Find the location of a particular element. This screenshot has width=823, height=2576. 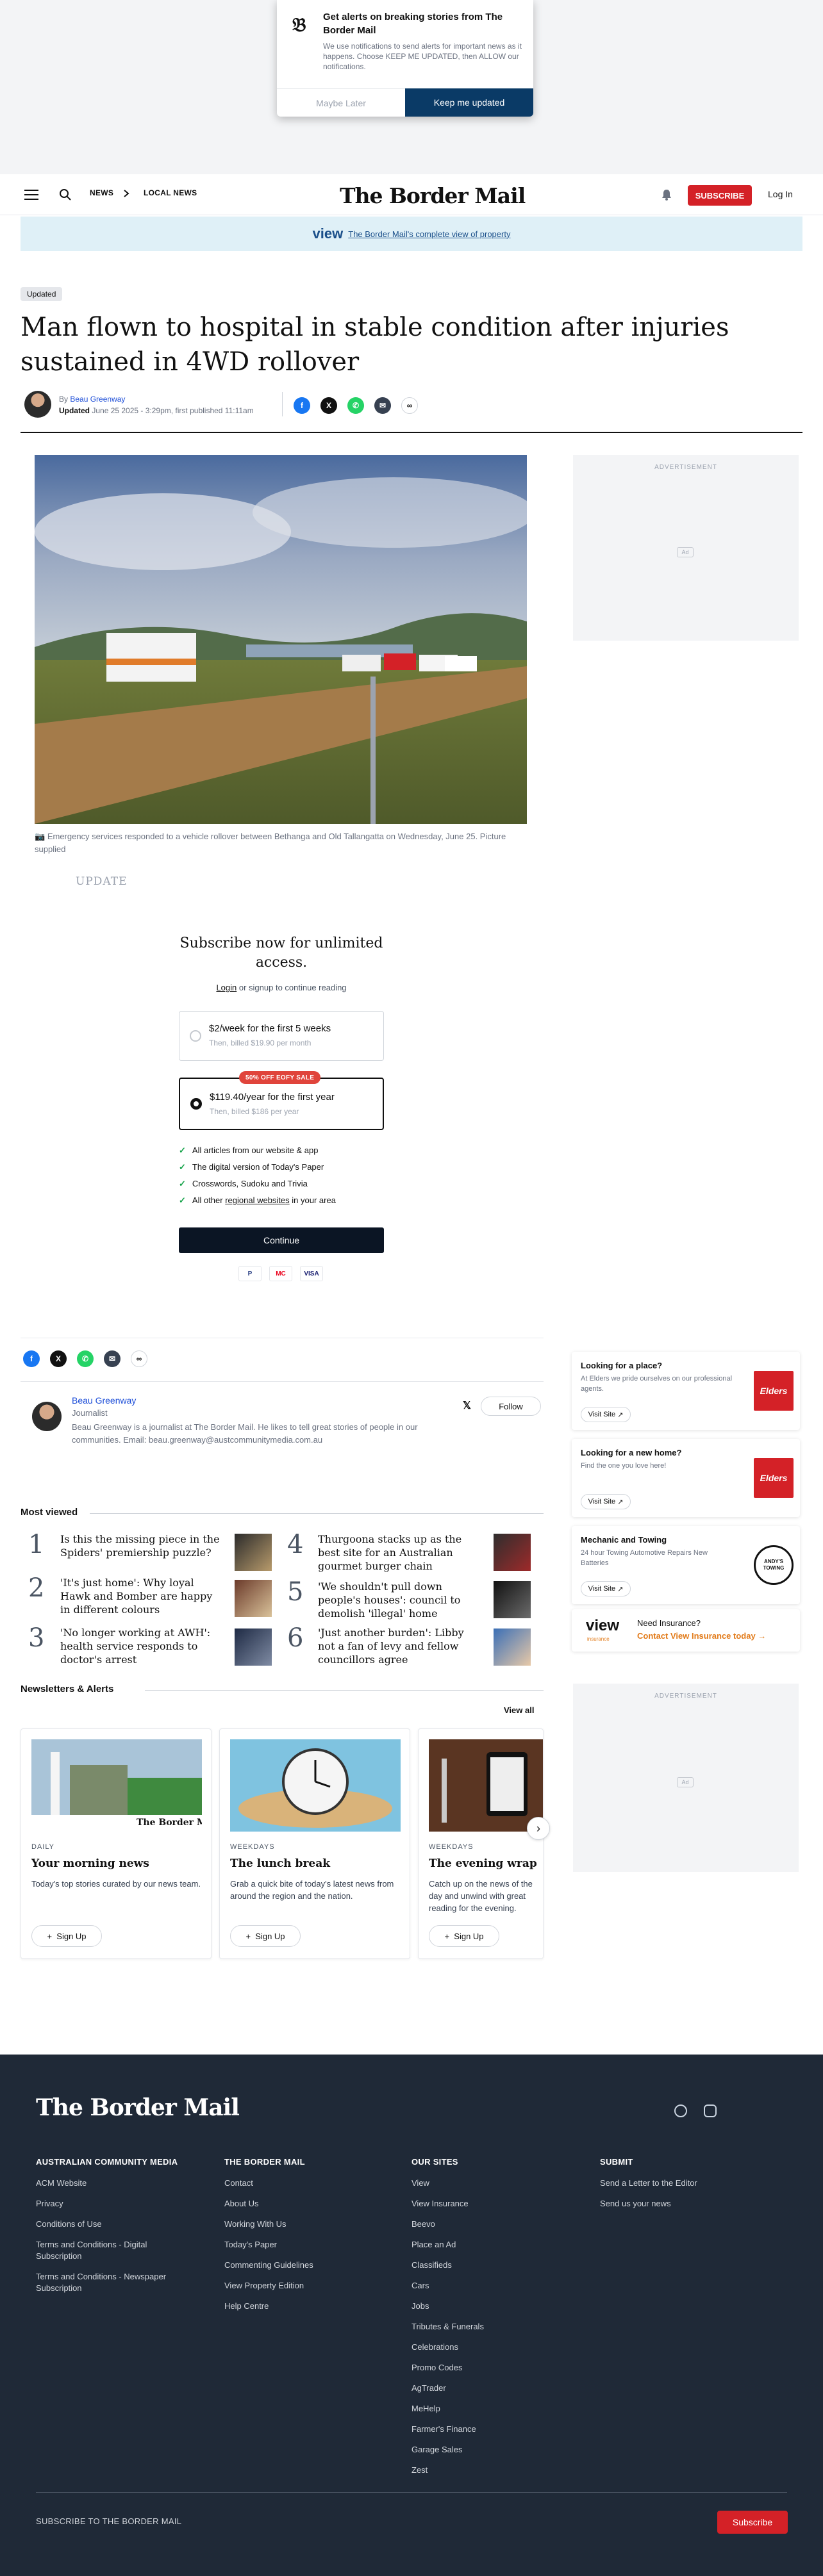

footer-link: Contact is located at coordinates (238, 2183).